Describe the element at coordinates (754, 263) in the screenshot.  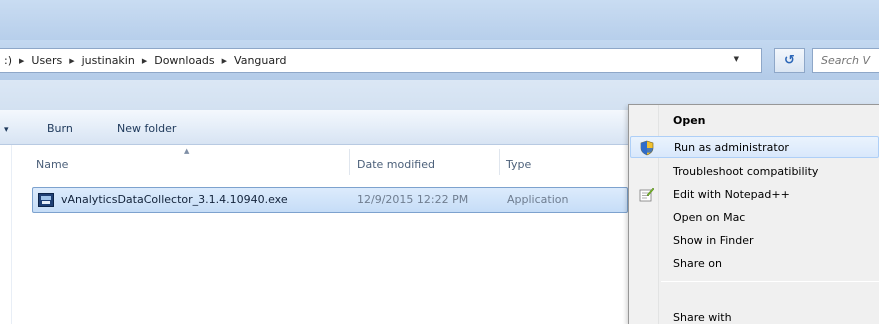
I see `menu-item-share-on: Share on` at that location.